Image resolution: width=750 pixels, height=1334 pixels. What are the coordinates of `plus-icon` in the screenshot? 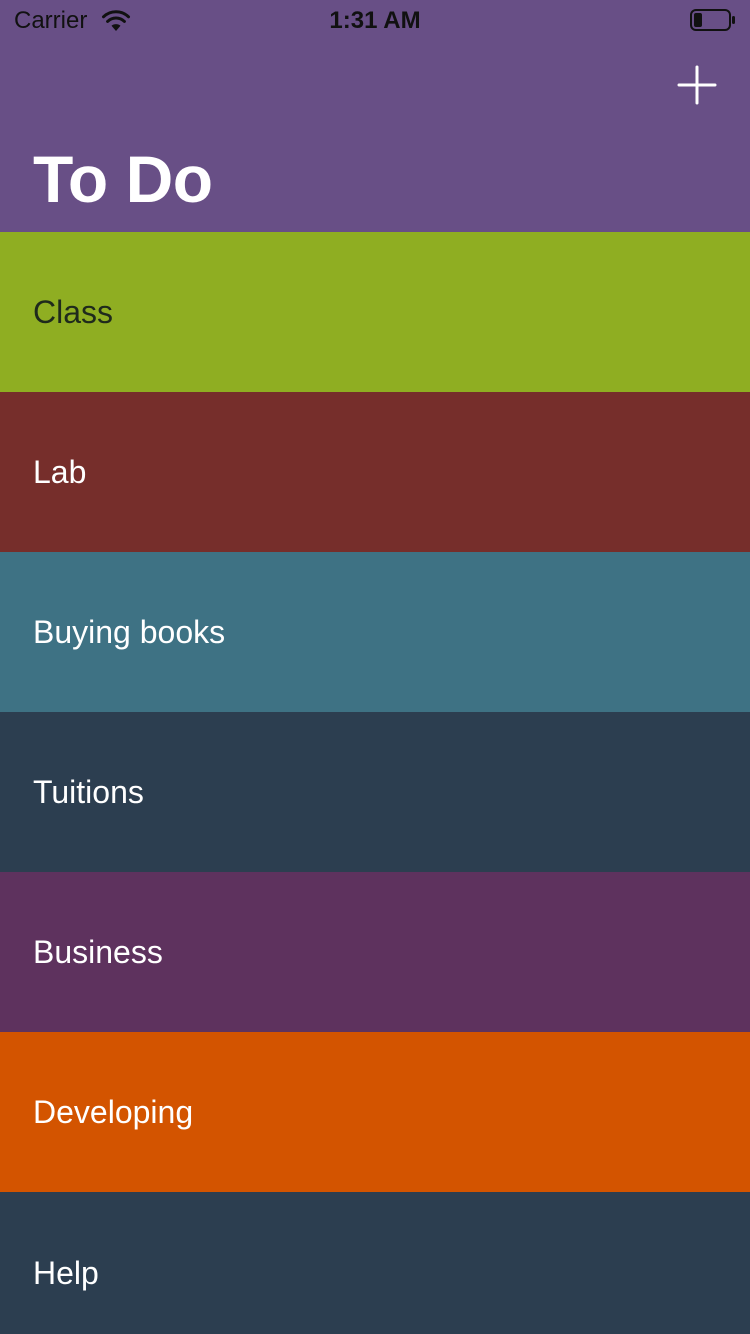 It's located at (697, 85).